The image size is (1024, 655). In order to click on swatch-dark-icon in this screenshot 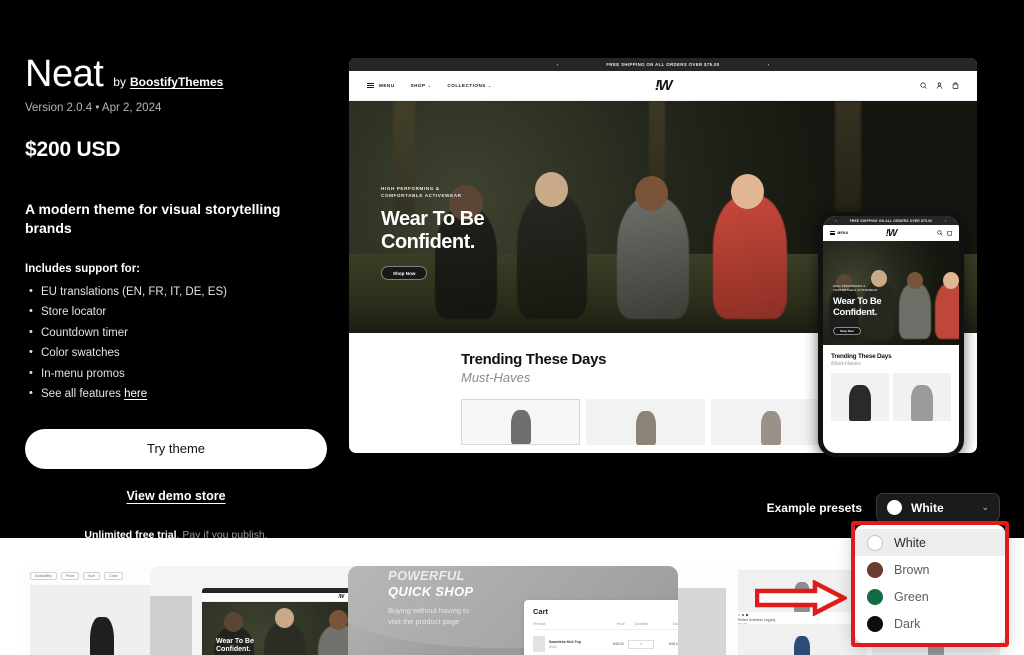, I will do `click(875, 623)`.